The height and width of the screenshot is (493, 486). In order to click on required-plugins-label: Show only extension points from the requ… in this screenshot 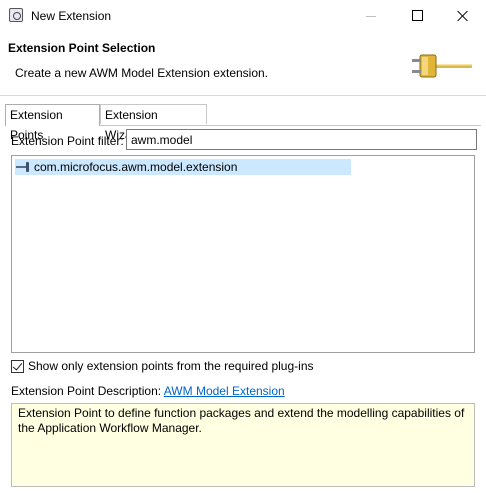, I will do `click(171, 366)`.